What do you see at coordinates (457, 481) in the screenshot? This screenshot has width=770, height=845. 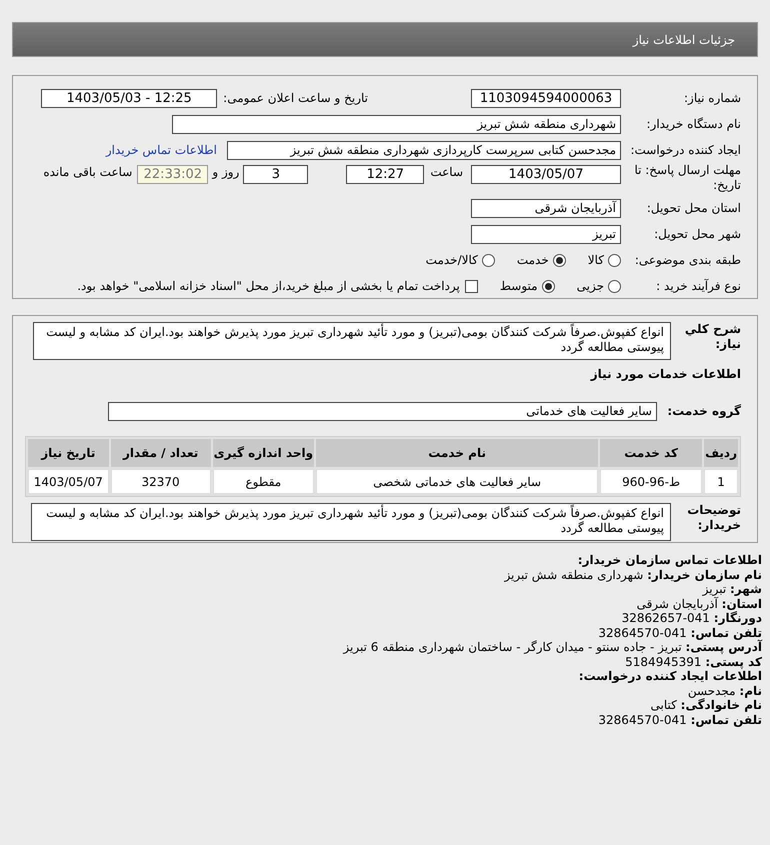 I see `table-cell: سایر فعالیت های خدماتی شخصی` at bounding box center [457, 481].